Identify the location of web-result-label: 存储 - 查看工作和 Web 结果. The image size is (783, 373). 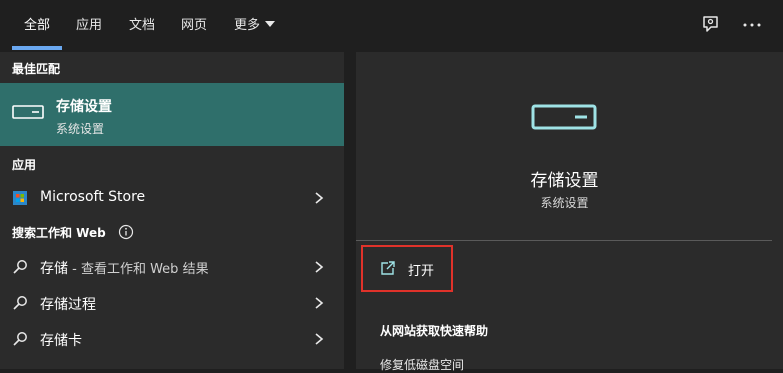
(124, 268).